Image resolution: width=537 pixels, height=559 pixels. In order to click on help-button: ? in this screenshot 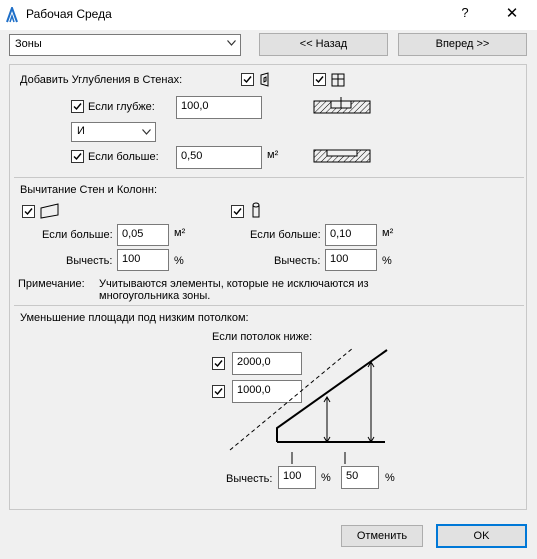, I will do `click(465, 12)`.